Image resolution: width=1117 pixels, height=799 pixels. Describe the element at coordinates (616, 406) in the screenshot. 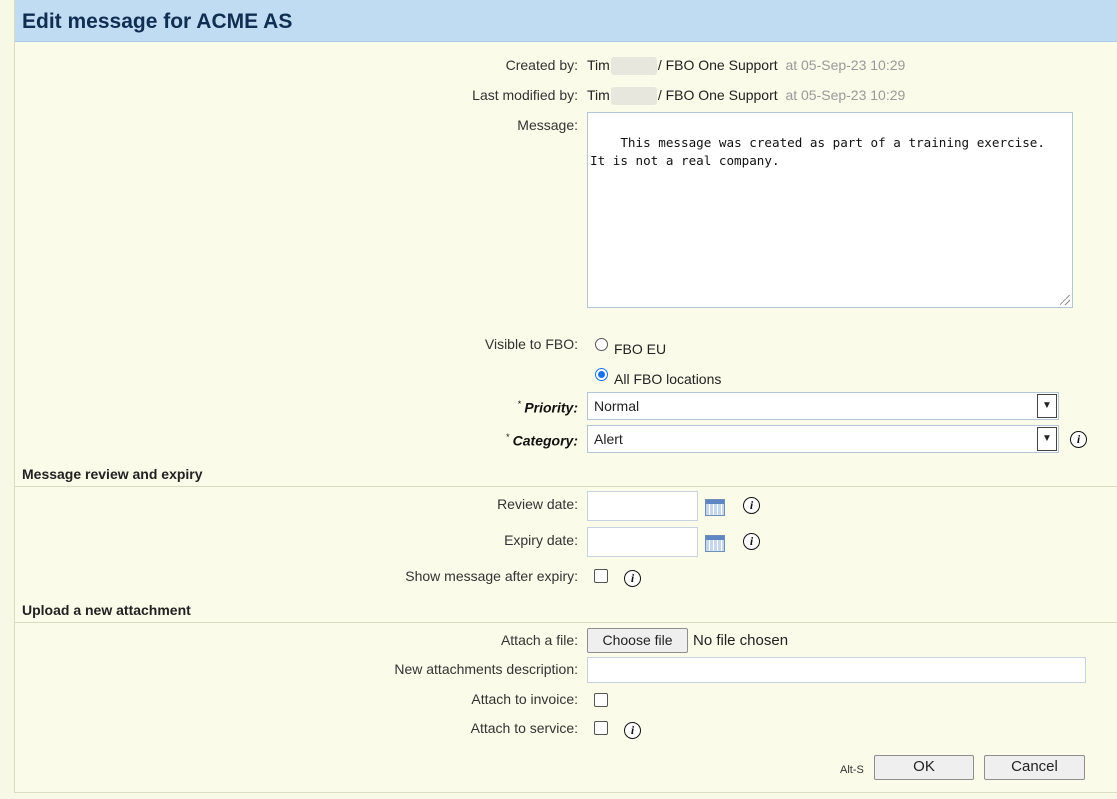

I see `priority-value: Normal` at that location.